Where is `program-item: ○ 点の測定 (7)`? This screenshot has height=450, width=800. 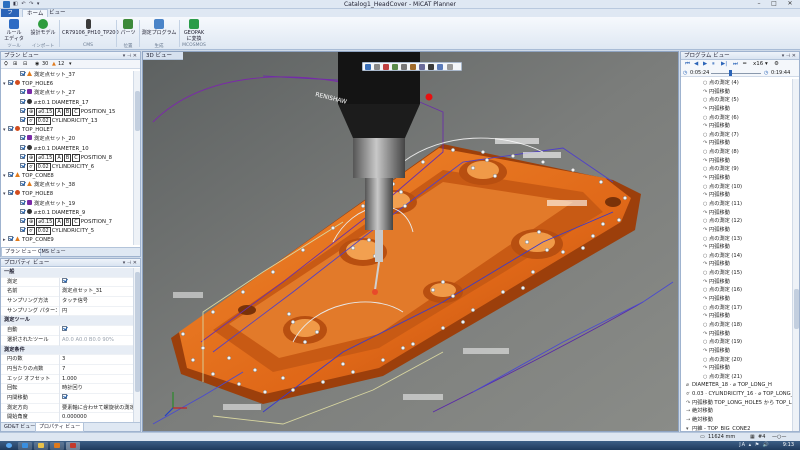
program-item: ○ 点の測定 (7) is located at coordinates (737, 135).